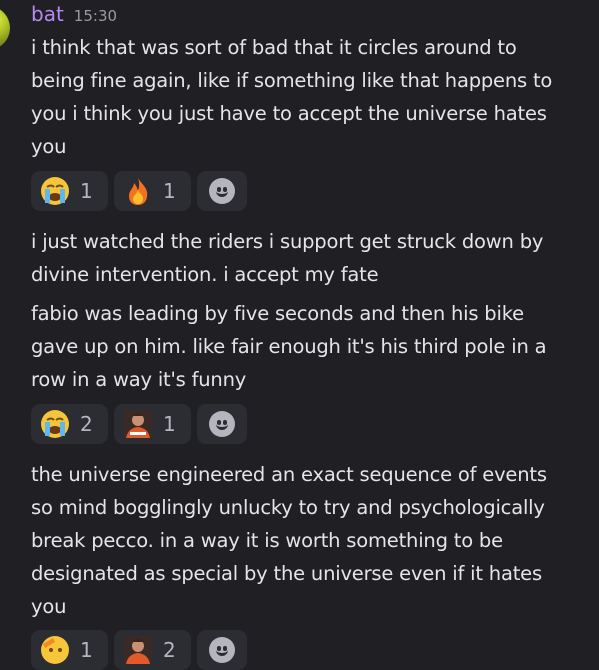  I want to click on saluting-face-icon, so click(55, 650).